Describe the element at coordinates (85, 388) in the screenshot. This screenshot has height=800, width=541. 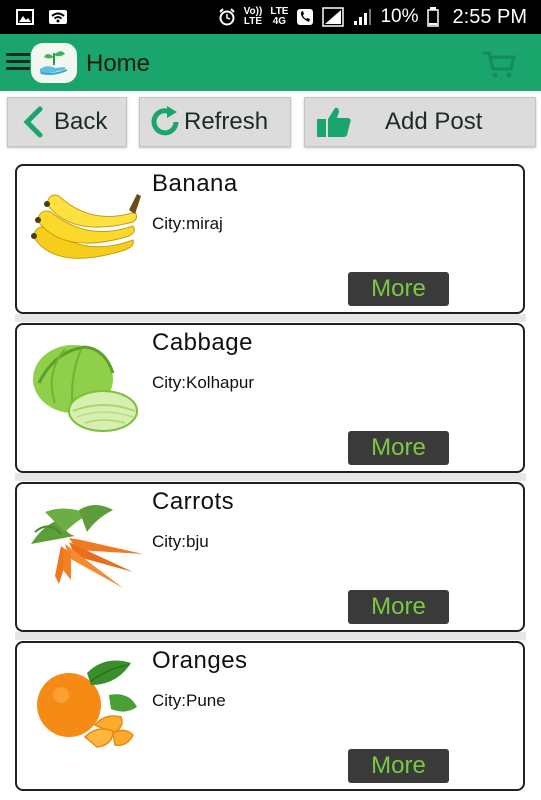
I see `cabbage-image` at that location.